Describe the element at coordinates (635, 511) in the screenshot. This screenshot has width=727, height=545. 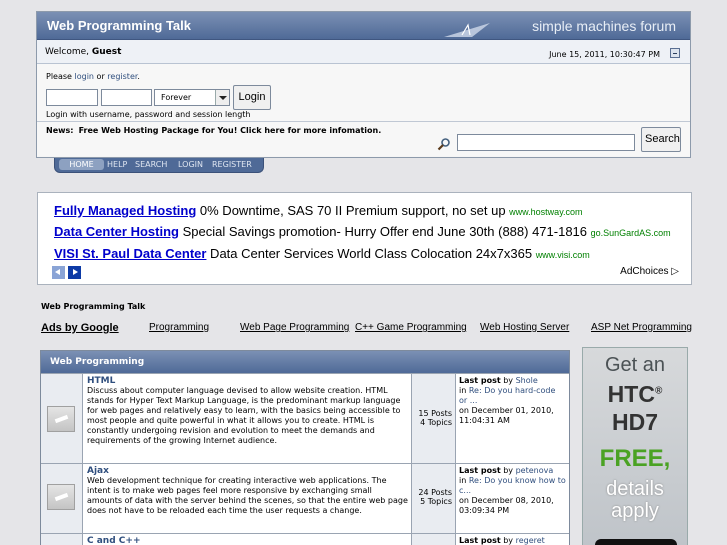
I see `ad-line-apply: apply` at that location.